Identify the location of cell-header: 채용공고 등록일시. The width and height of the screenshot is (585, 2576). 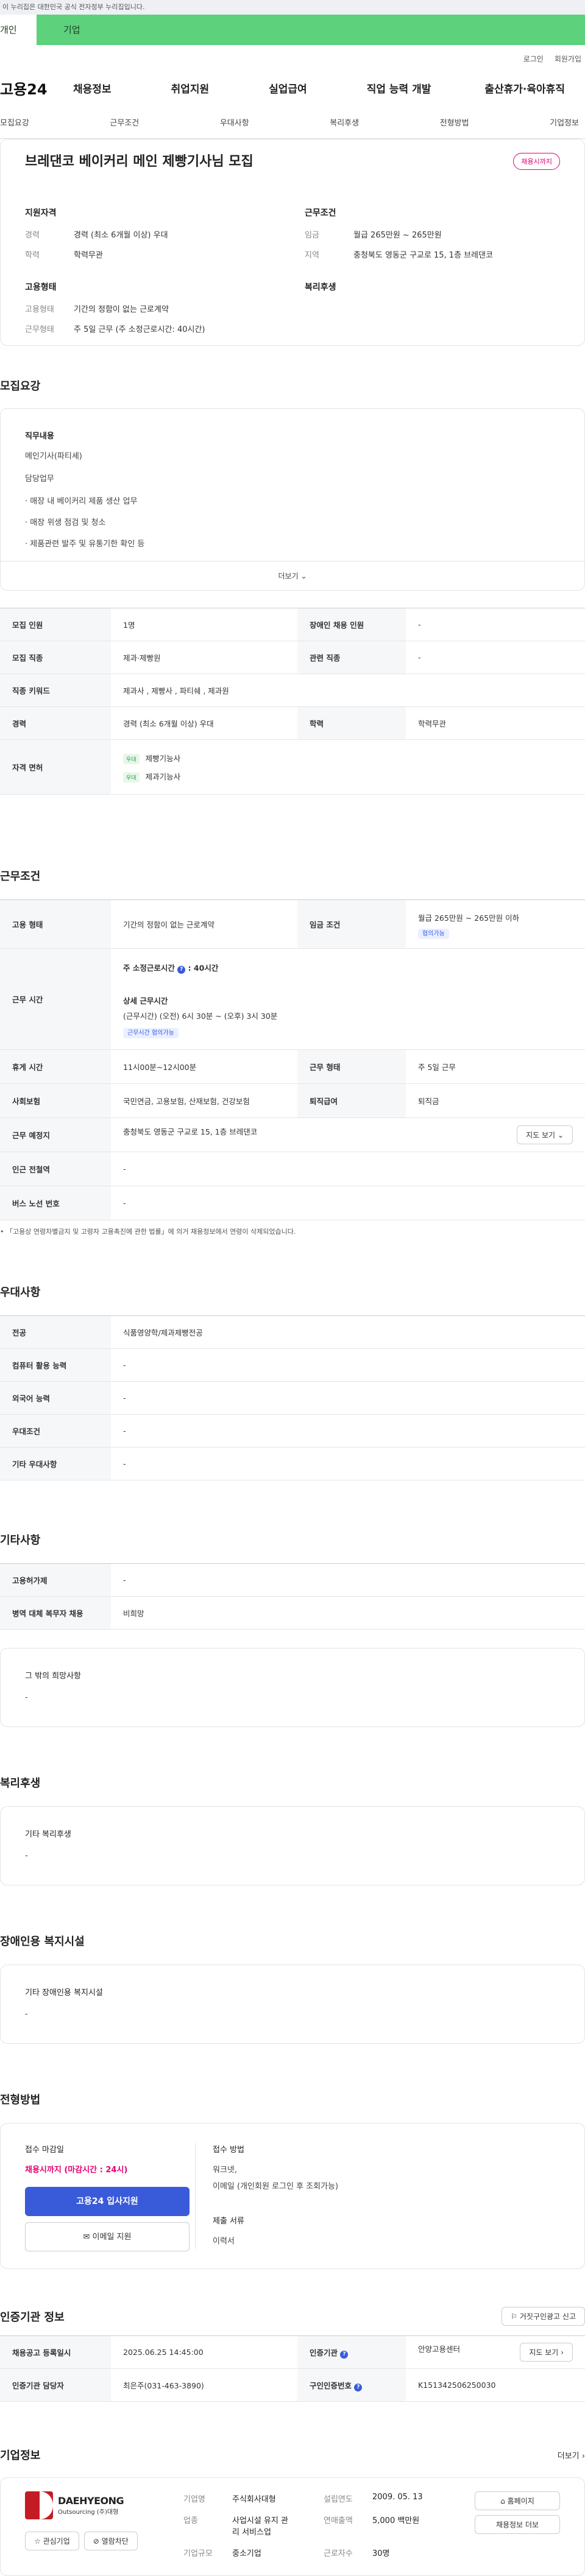
(55, 2352).